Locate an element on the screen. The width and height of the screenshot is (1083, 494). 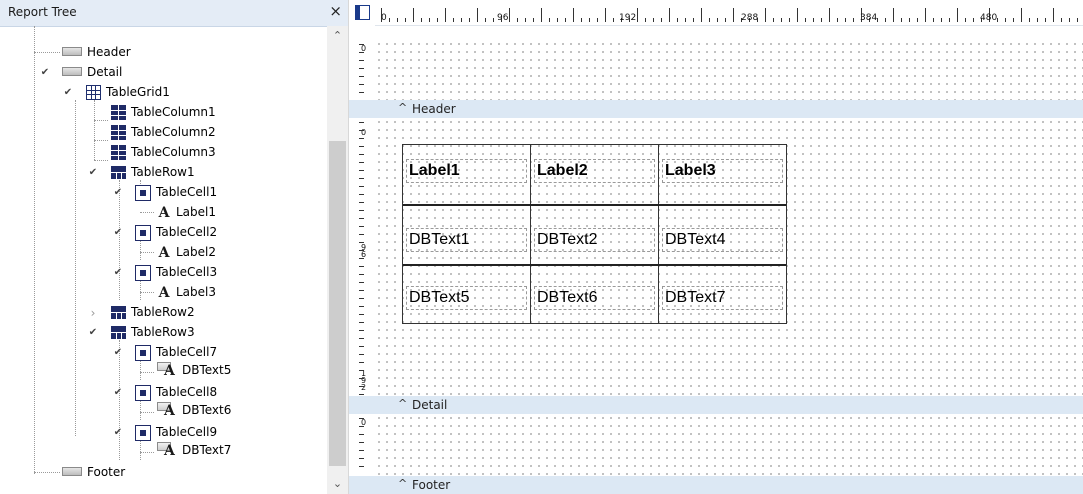
dbtext-field: DBText7 is located at coordinates (722, 298).